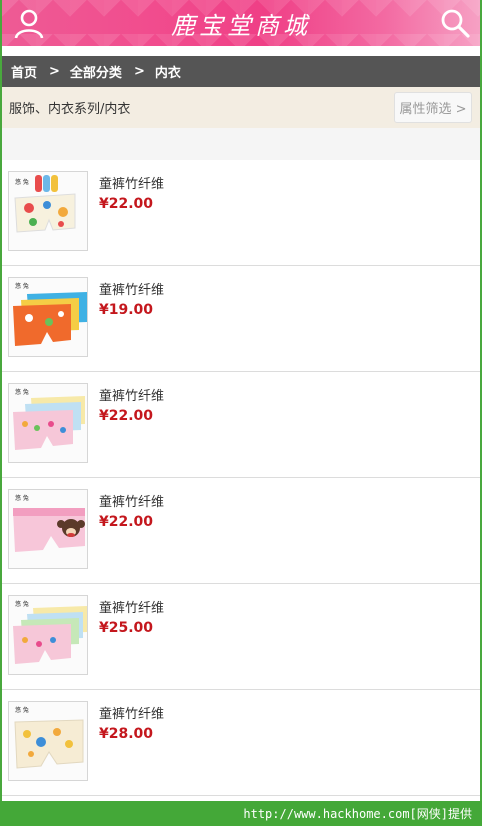 The image size is (482, 826). I want to click on watermark-text: http://www.hackhome.com[网侠]提供, so click(357, 814).